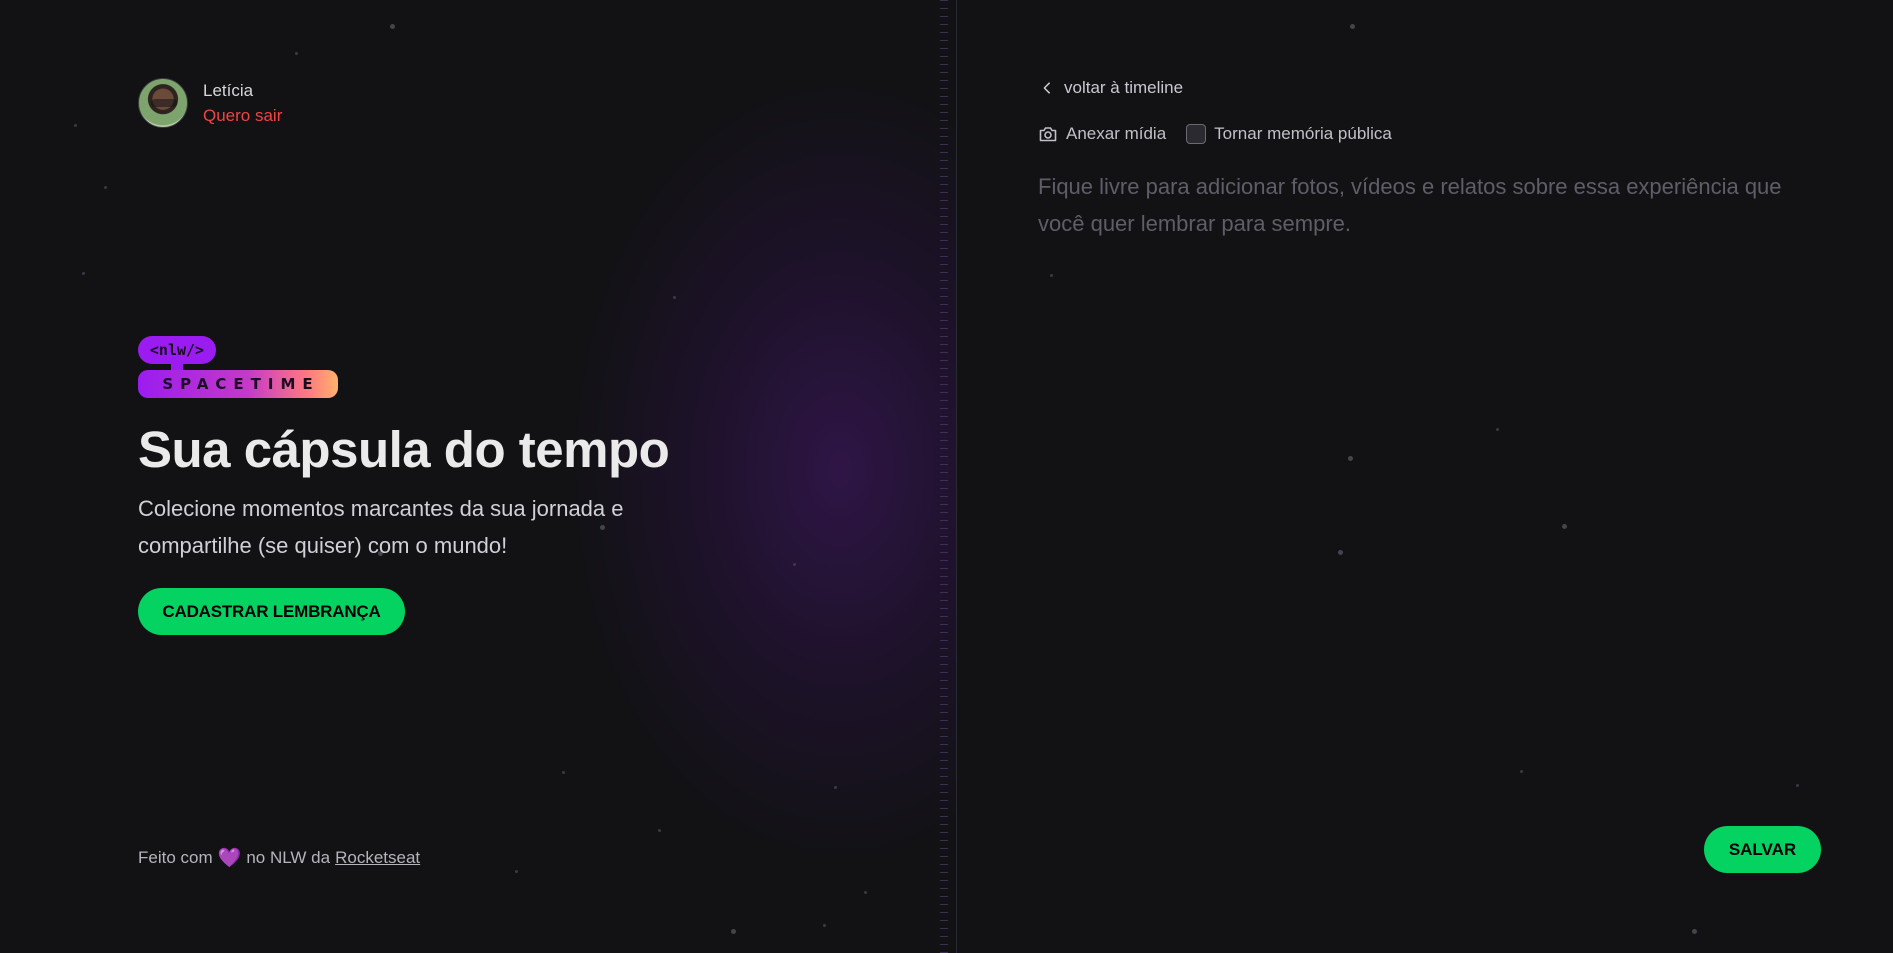  I want to click on register-memory-button: CADASTRAR LEMBRANÇA, so click(271, 611).